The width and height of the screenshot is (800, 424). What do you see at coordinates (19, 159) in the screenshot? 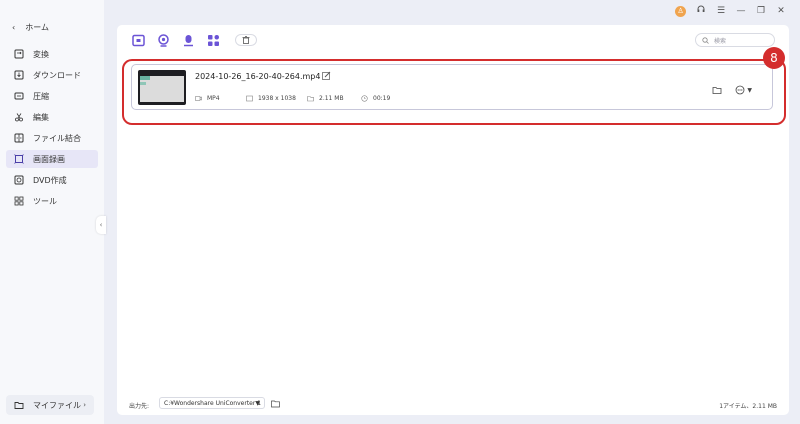
I see `screen-record-icon` at bounding box center [19, 159].